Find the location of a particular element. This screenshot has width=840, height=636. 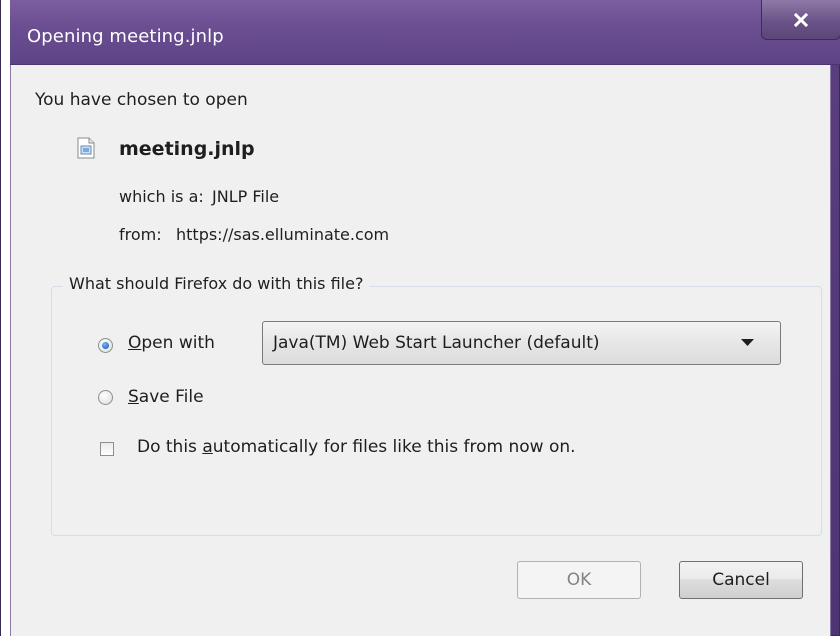

cancel-button: Cancel is located at coordinates (741, 580).